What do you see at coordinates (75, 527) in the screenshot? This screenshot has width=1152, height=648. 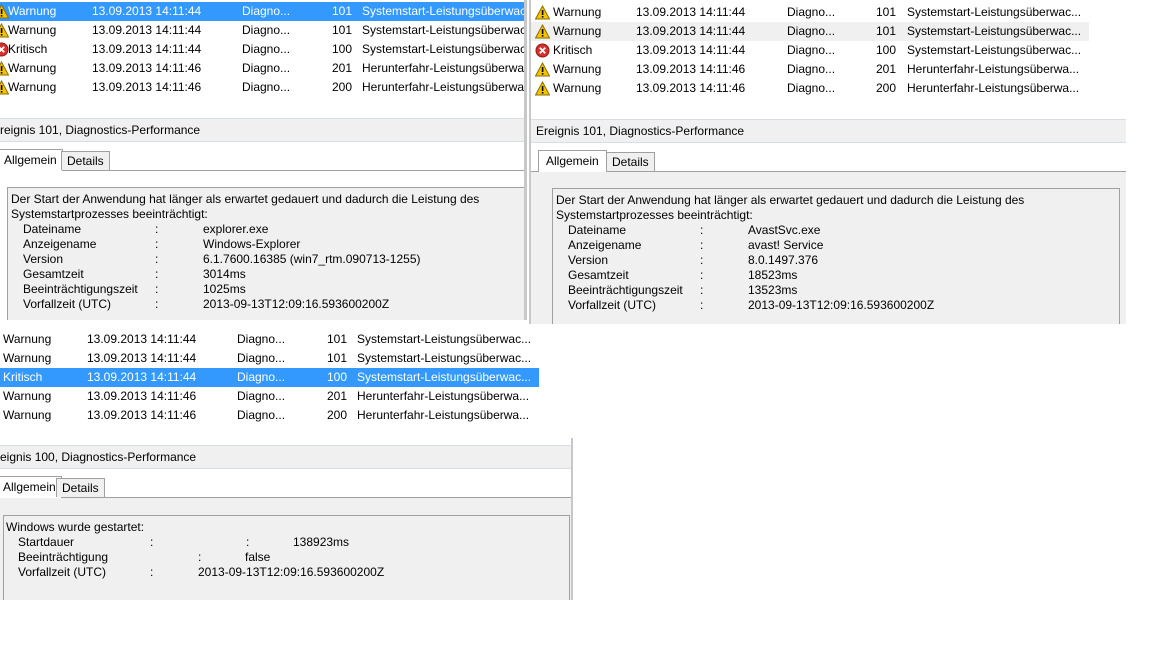 I see `description-line: Windows wurde gestartet:` at bounding box center [75, 527].